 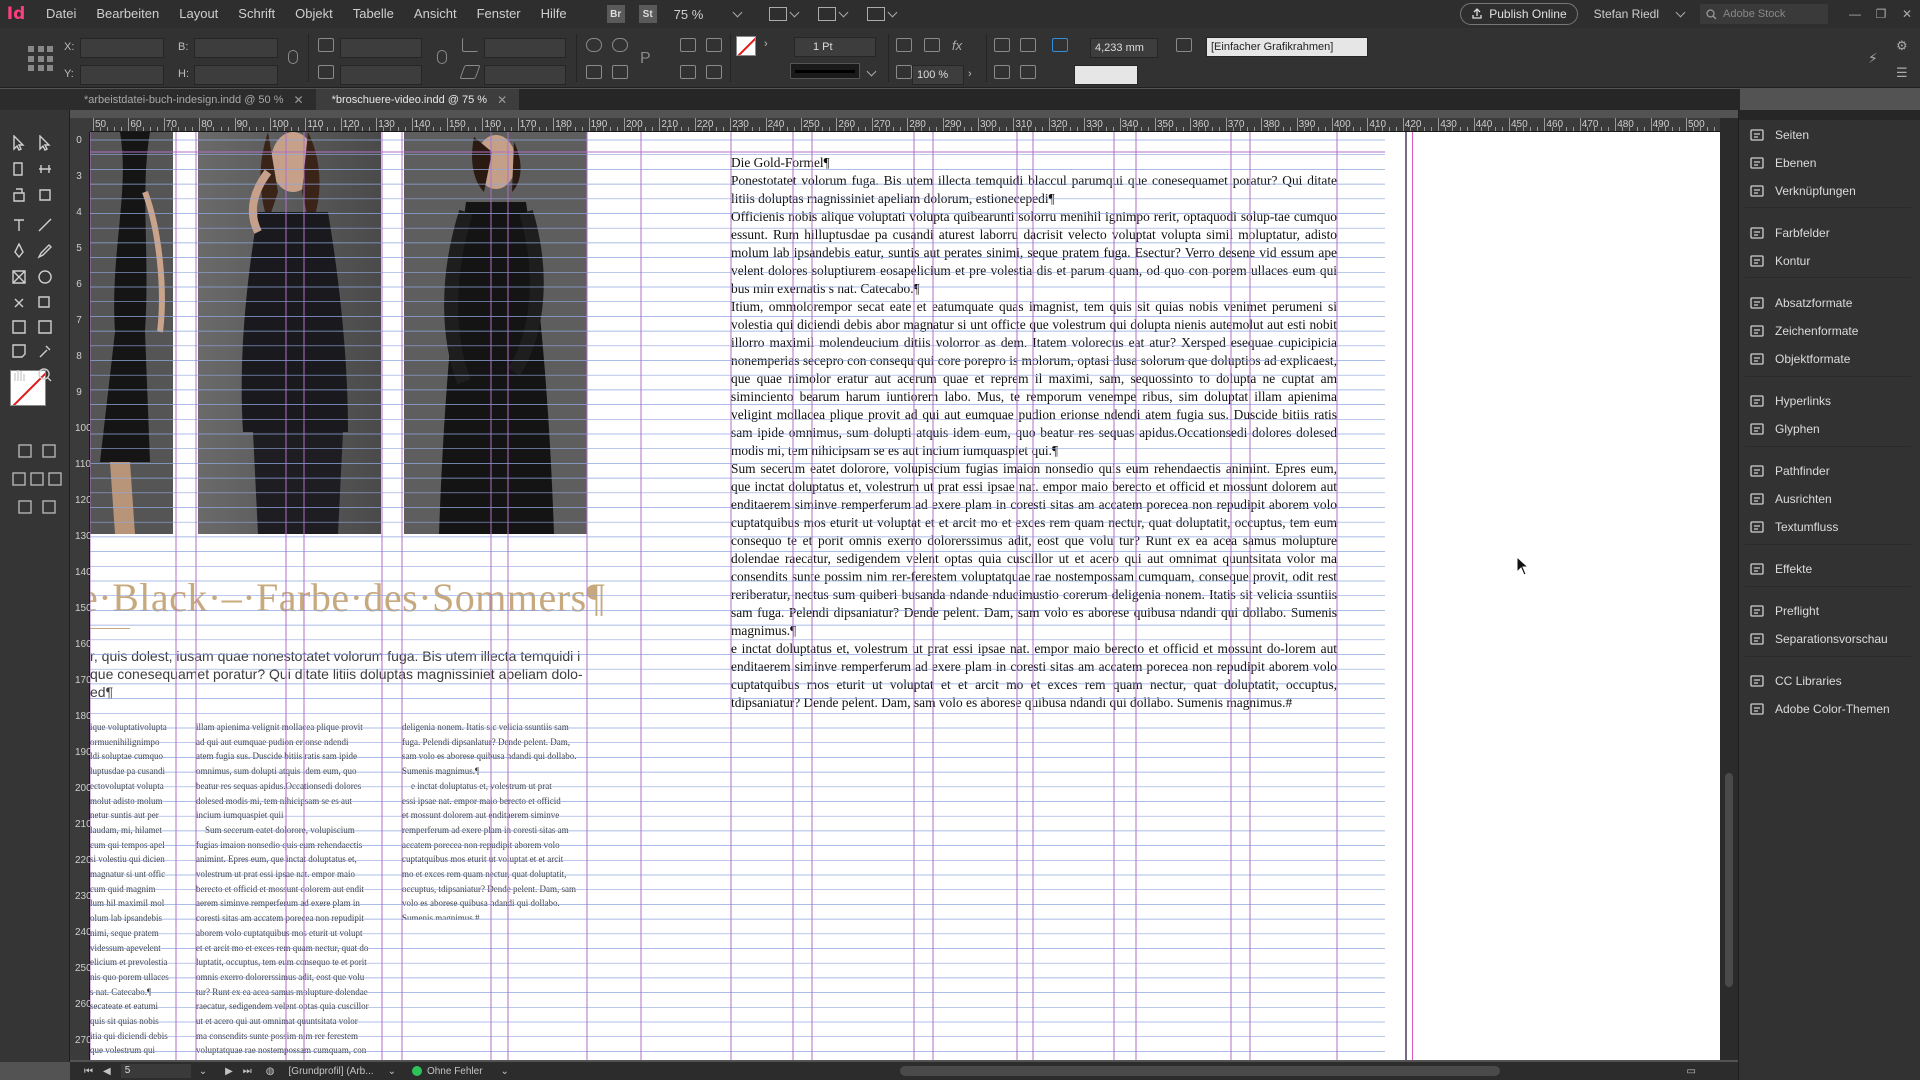 What do you see at coordinates (417, 99) in the screenshot?
I see `document-tab: *broschuere-video.indd @ 75 % ✕` at bounding box center [417, 99].